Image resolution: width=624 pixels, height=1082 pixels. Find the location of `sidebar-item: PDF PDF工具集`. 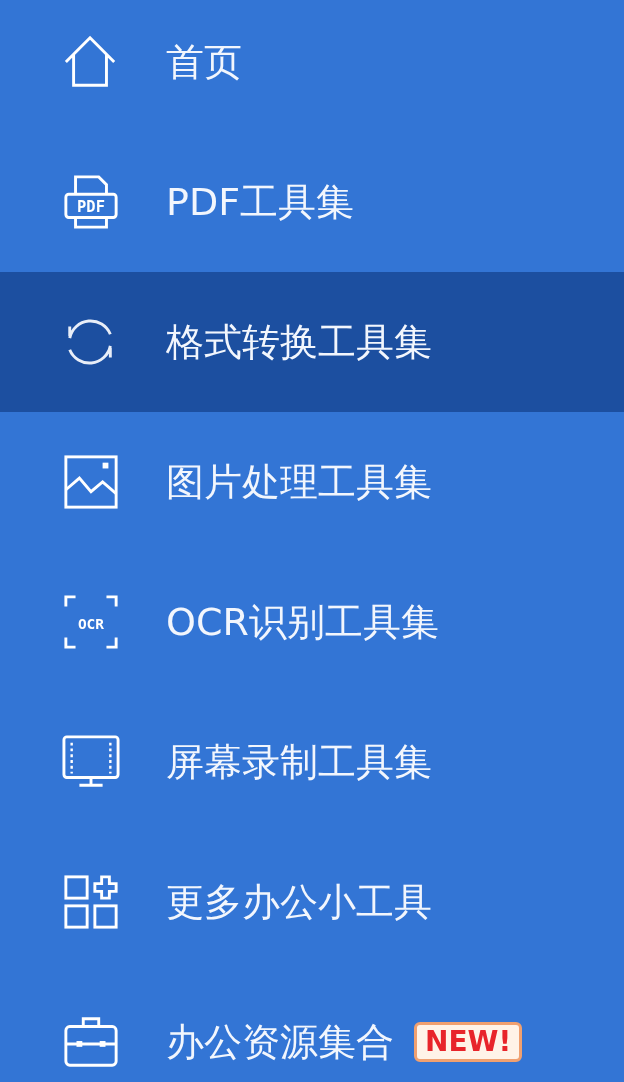

sidebar-item: PDF PDF工具集 is located at coordinates (312, 202).